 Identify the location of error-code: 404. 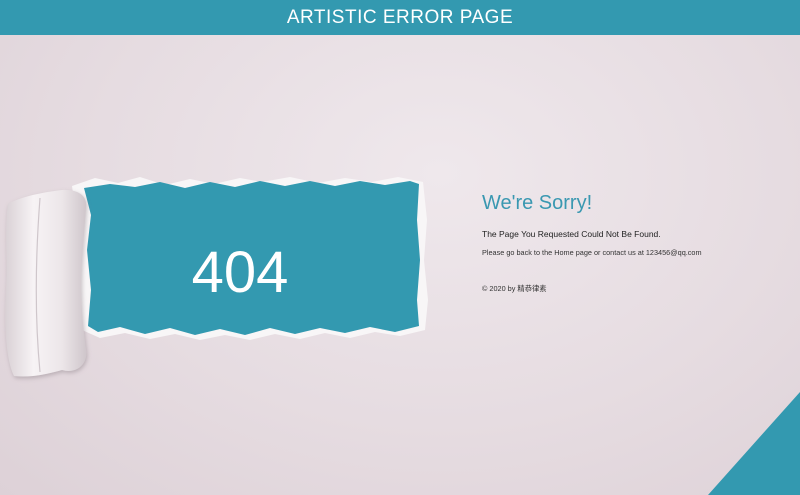
(240, 272).